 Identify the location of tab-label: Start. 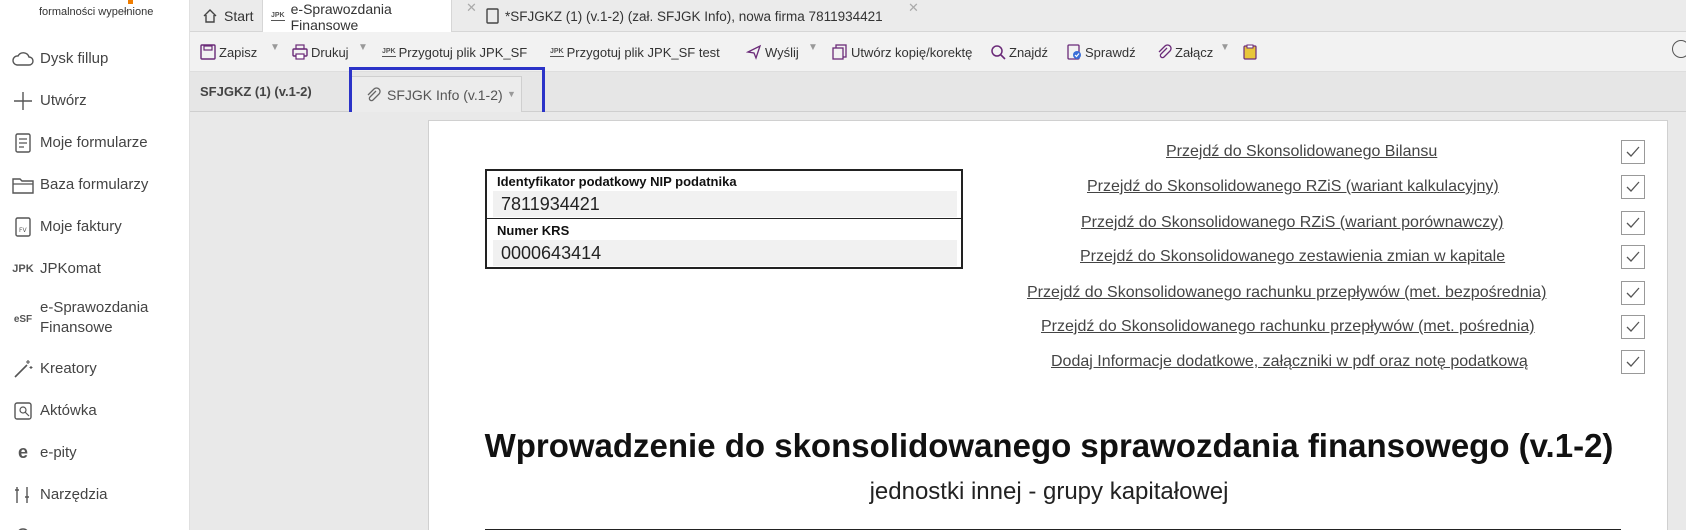
(239, 16).